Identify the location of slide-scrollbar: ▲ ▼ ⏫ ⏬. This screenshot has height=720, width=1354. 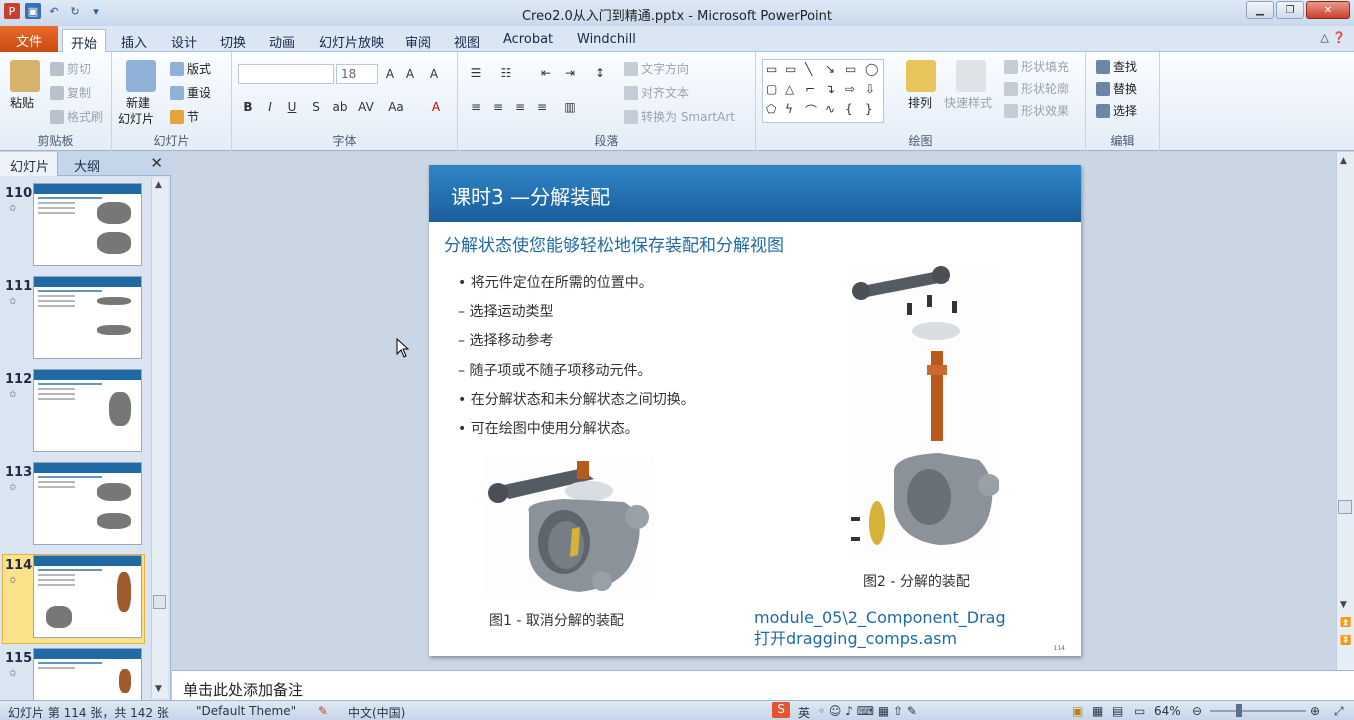
(1345, 411).